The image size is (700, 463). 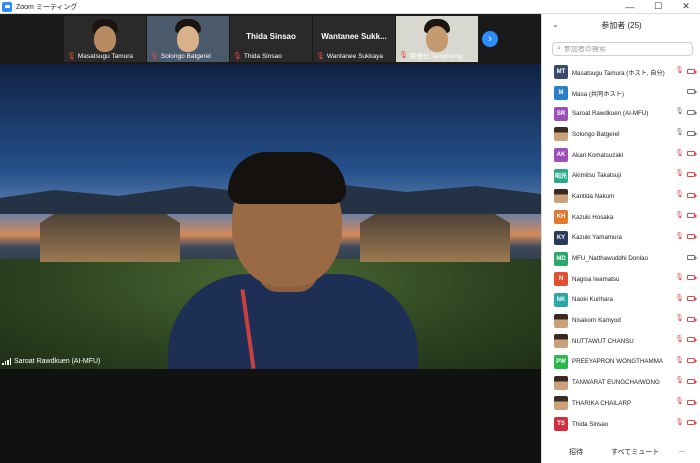 What do you see at coordinates (621, 300) in the screenshot?
I see `participant-row: NK Naoki Kurihara 🎙` at bounding box center [621, 300].